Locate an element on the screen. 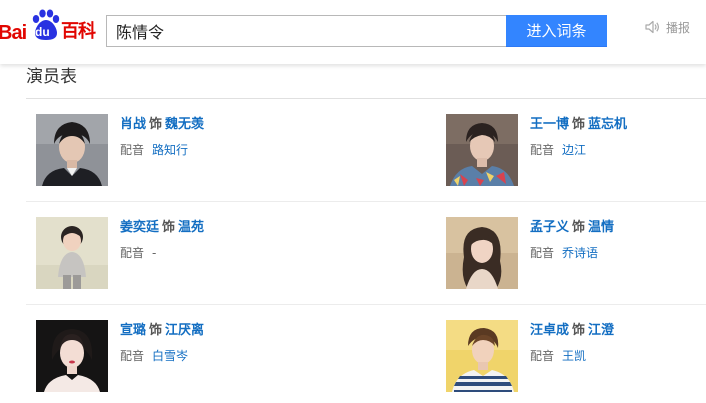 This screenshot has width=706, height=403. actor-role-line: 王一博饰蓝忘机 is located at coordinates (578, 125).